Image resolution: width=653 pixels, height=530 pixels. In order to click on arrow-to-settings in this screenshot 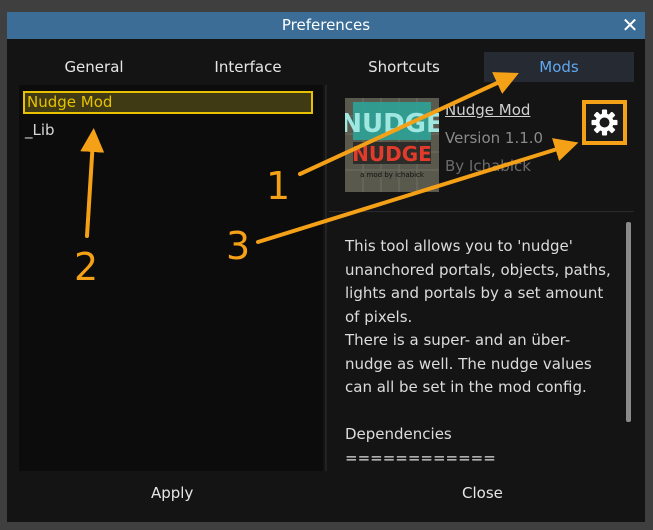, I will do `click(417, 191)`.